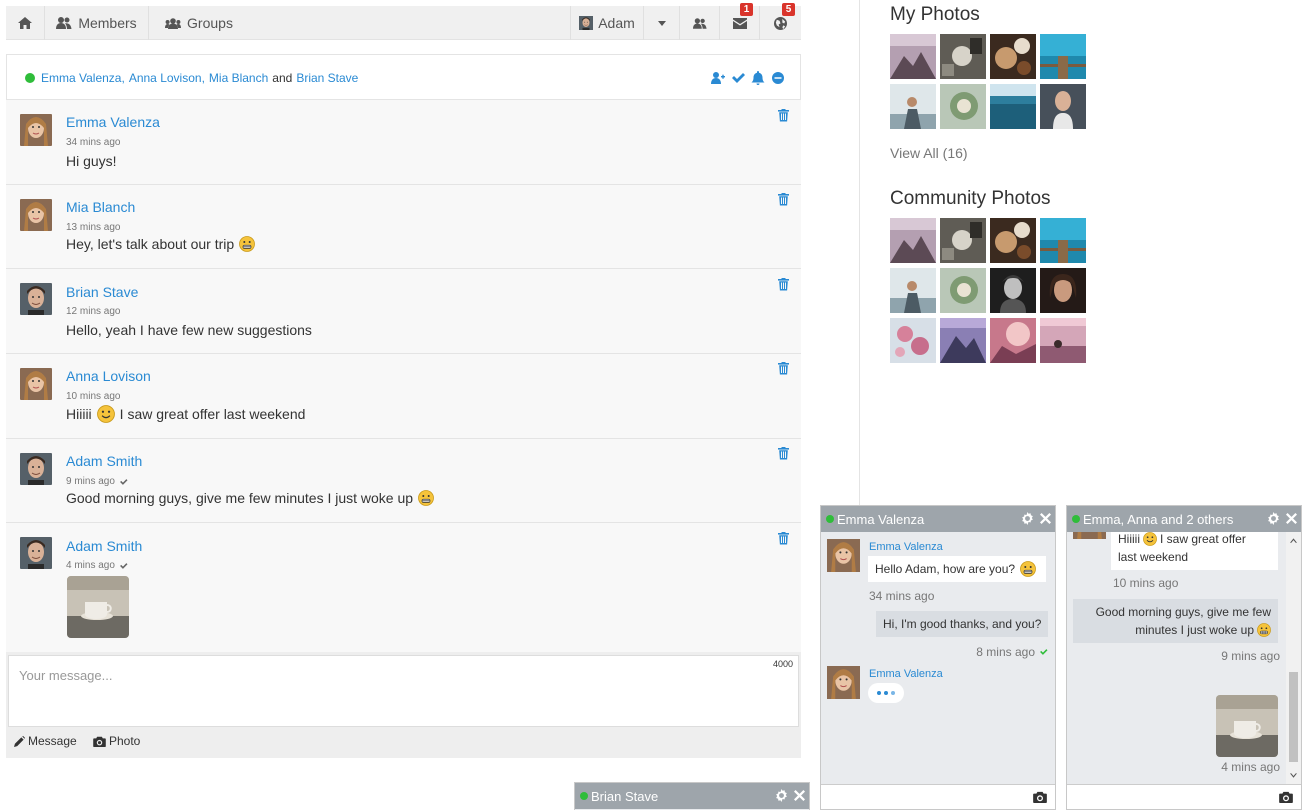 Image resolution: width=1306 pixels, height=810 pixels. What do you see at coordinates (403, 691) in the screenshot?
I see `message-input` at bounding box center [403, 691].